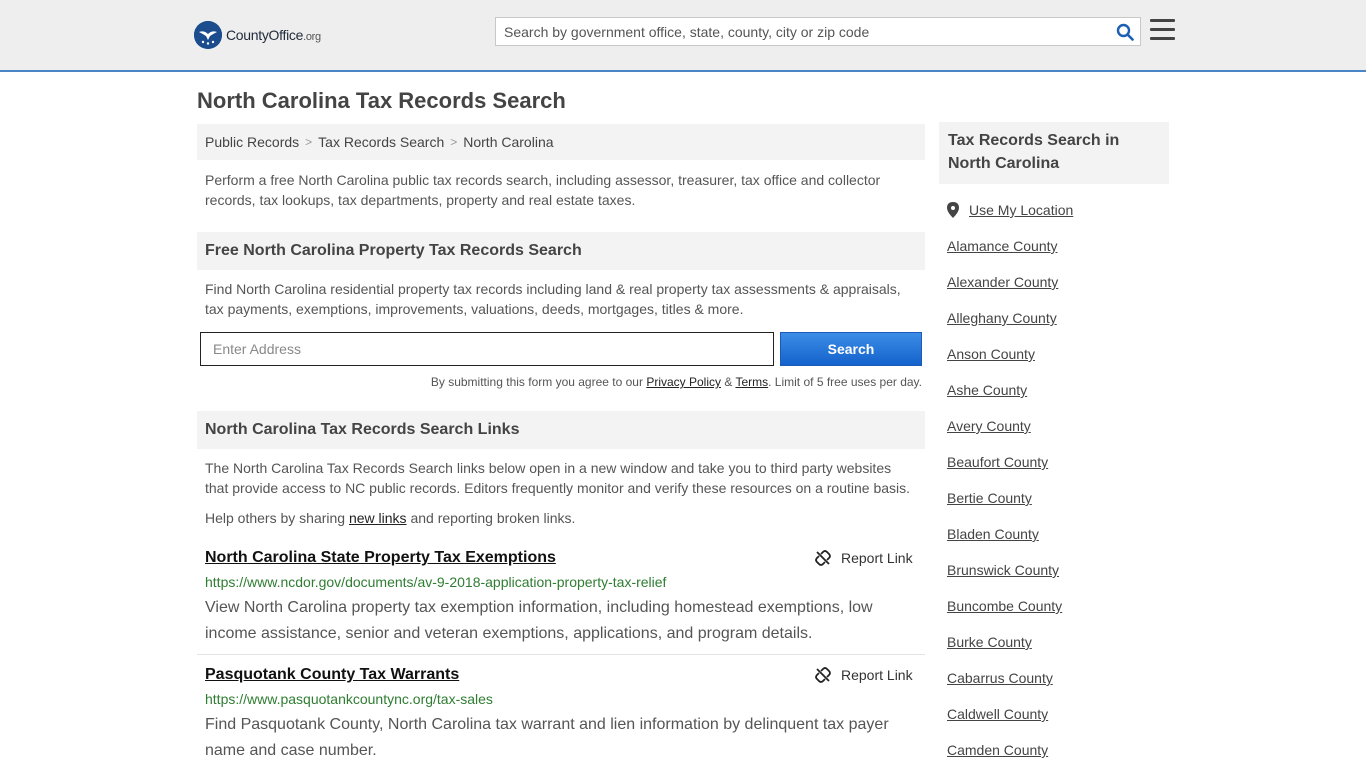 The height and width of the screenshot is (768, 1366). What do you see at coordinates (381, 142) in the screenshot?
I see `breadcrumb-tax-records-search: Tax Records Search` at bounding box center [381, 142].